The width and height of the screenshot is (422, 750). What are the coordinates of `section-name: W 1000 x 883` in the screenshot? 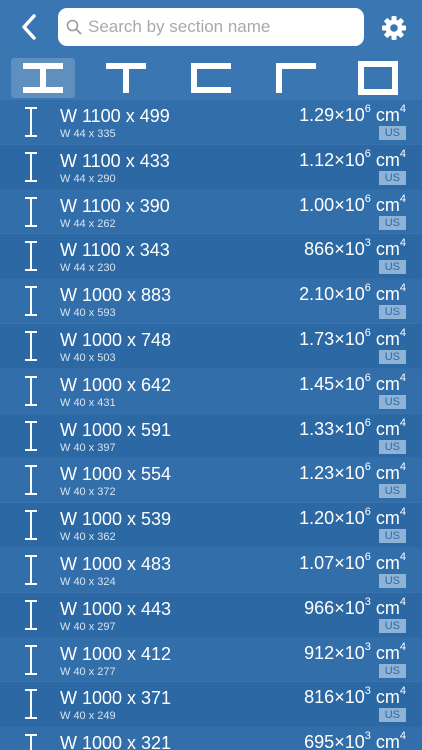 It's located at (116, 295).